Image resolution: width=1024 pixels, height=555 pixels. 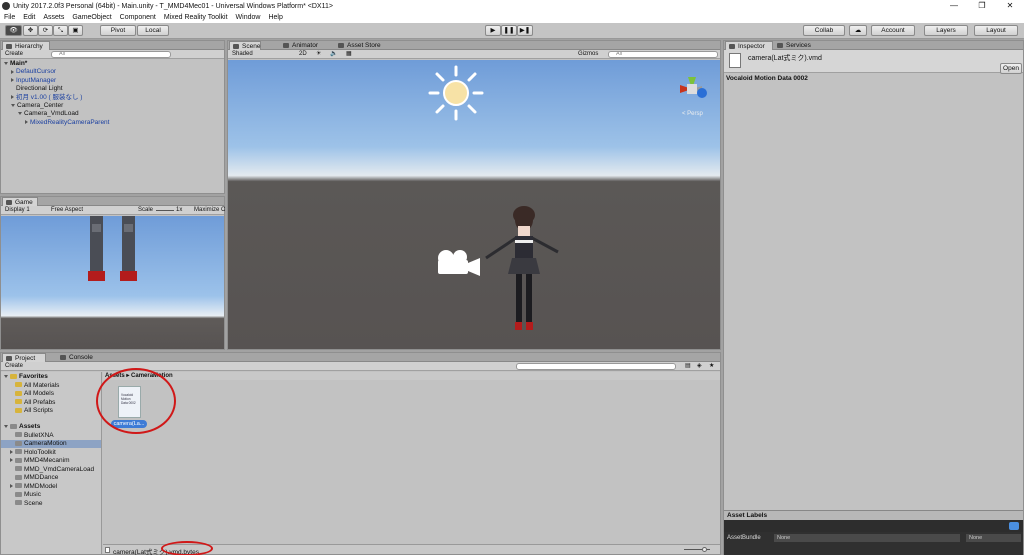 What do you see at coordinates (996, 30) in the screenshot?
I see `layout-dropdown: Layout` at bounding box center [996, 30].